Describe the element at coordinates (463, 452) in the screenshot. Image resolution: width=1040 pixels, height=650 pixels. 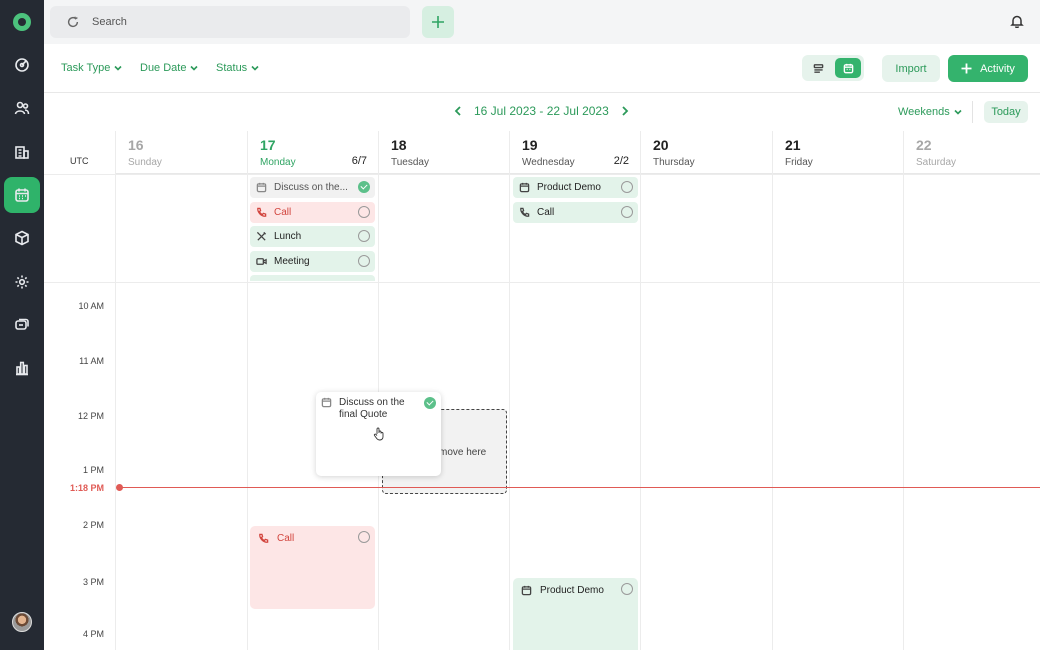
I see `drop-hint: move here` at that location.